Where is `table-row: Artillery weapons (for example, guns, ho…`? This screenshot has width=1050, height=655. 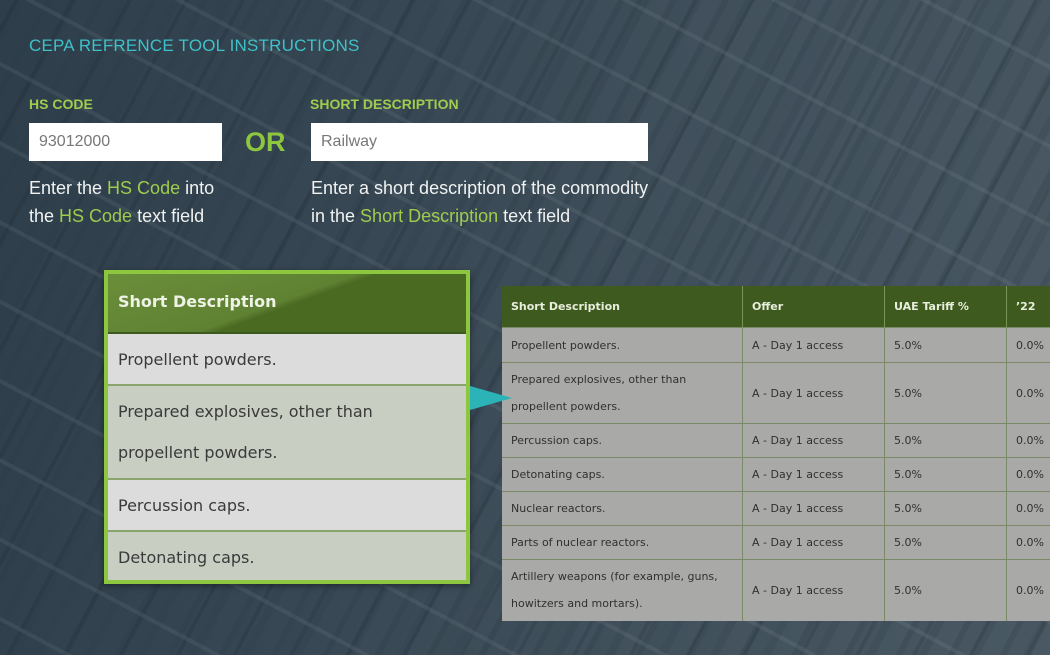 table-row: Artillery weapons (for example, guns, ho… is located at coordinates (776, 590).